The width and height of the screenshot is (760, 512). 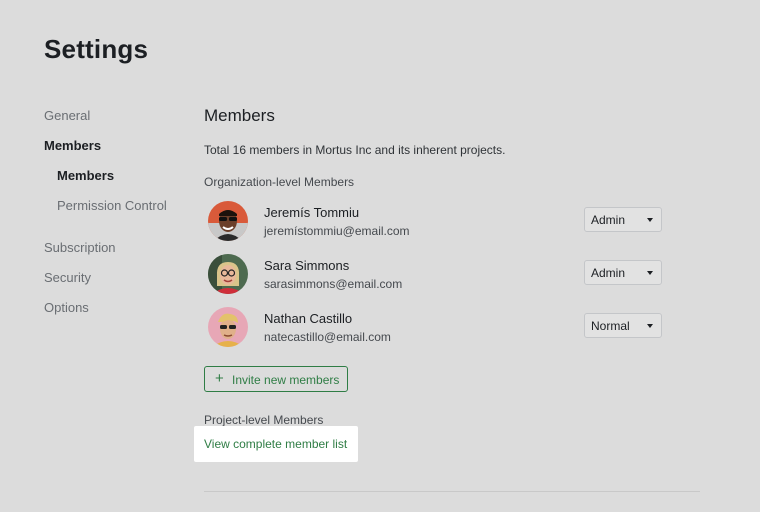 I want to click on sidebar-item-options: Options, so click(x=66, y=307).